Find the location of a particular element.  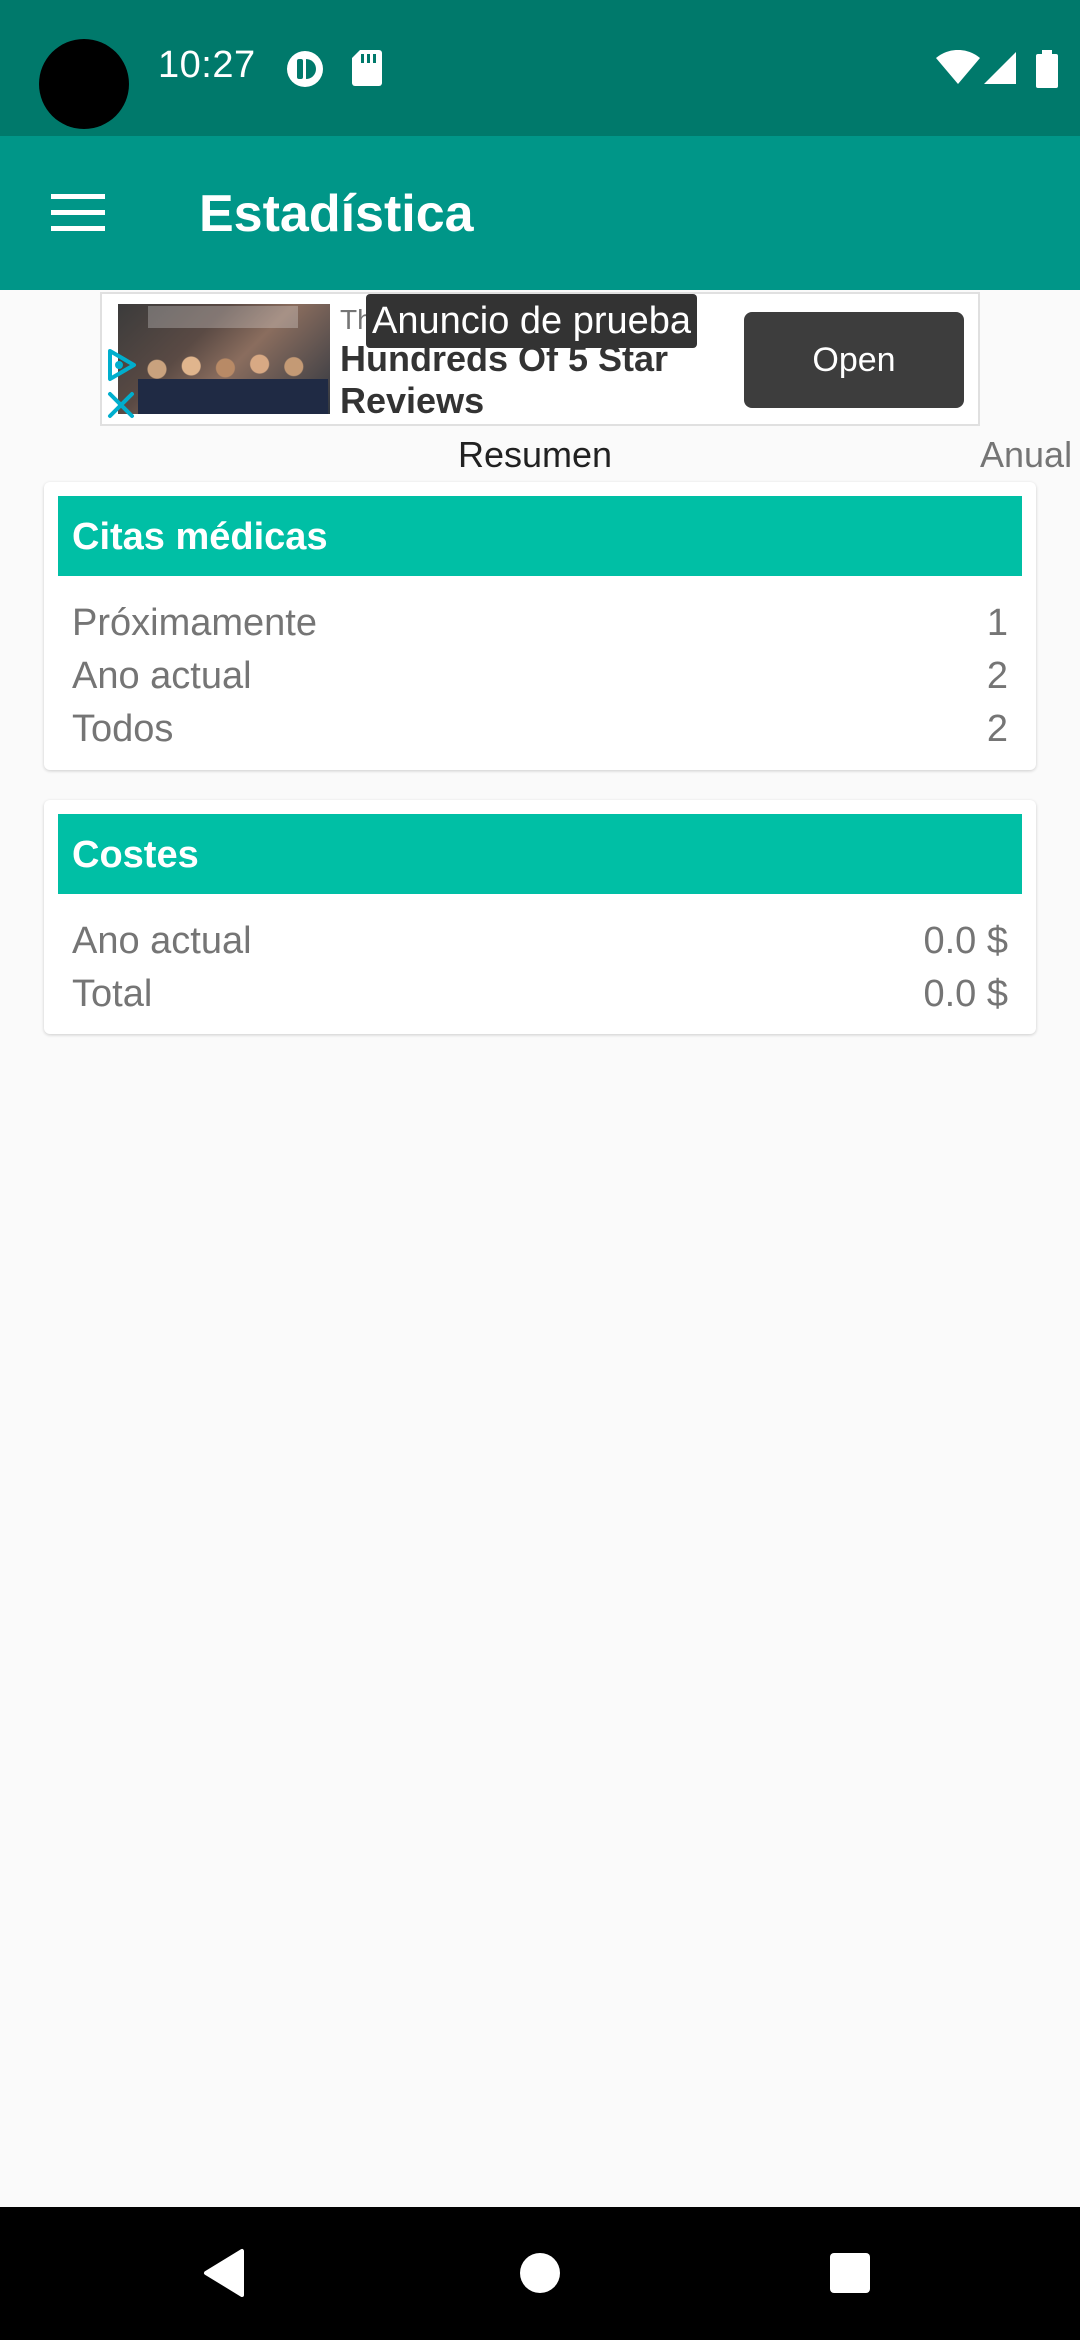

back-icon is located at coordinates (226, 2273).